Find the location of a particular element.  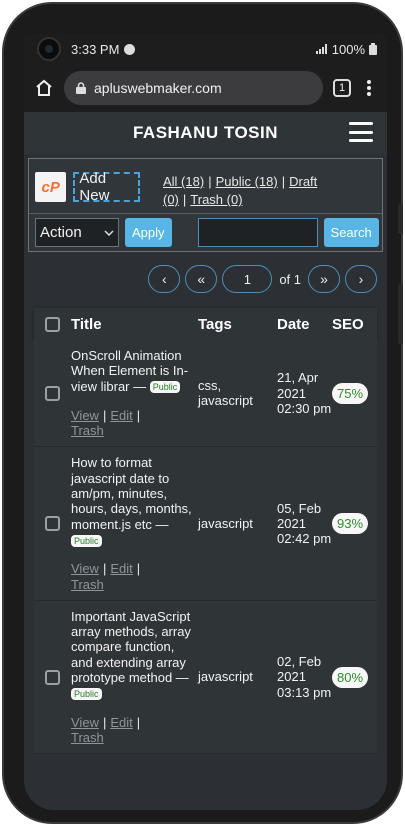

filter-trash-link: Trash (0) is located at coordinates (216, 199).